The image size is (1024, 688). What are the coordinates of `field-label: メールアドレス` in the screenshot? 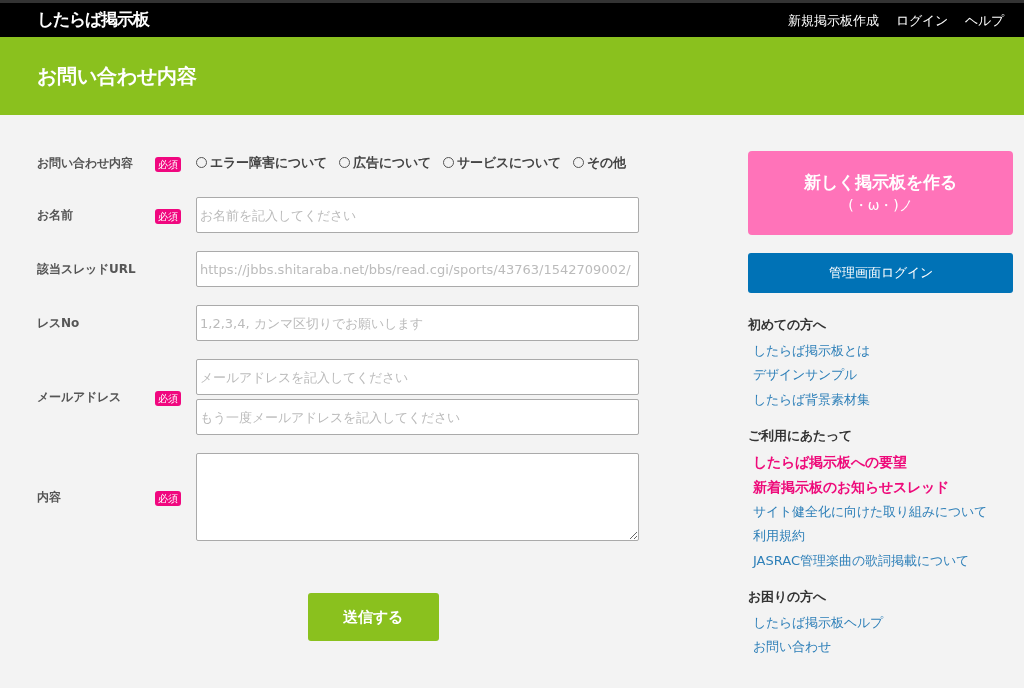 It's located at (79, 397).